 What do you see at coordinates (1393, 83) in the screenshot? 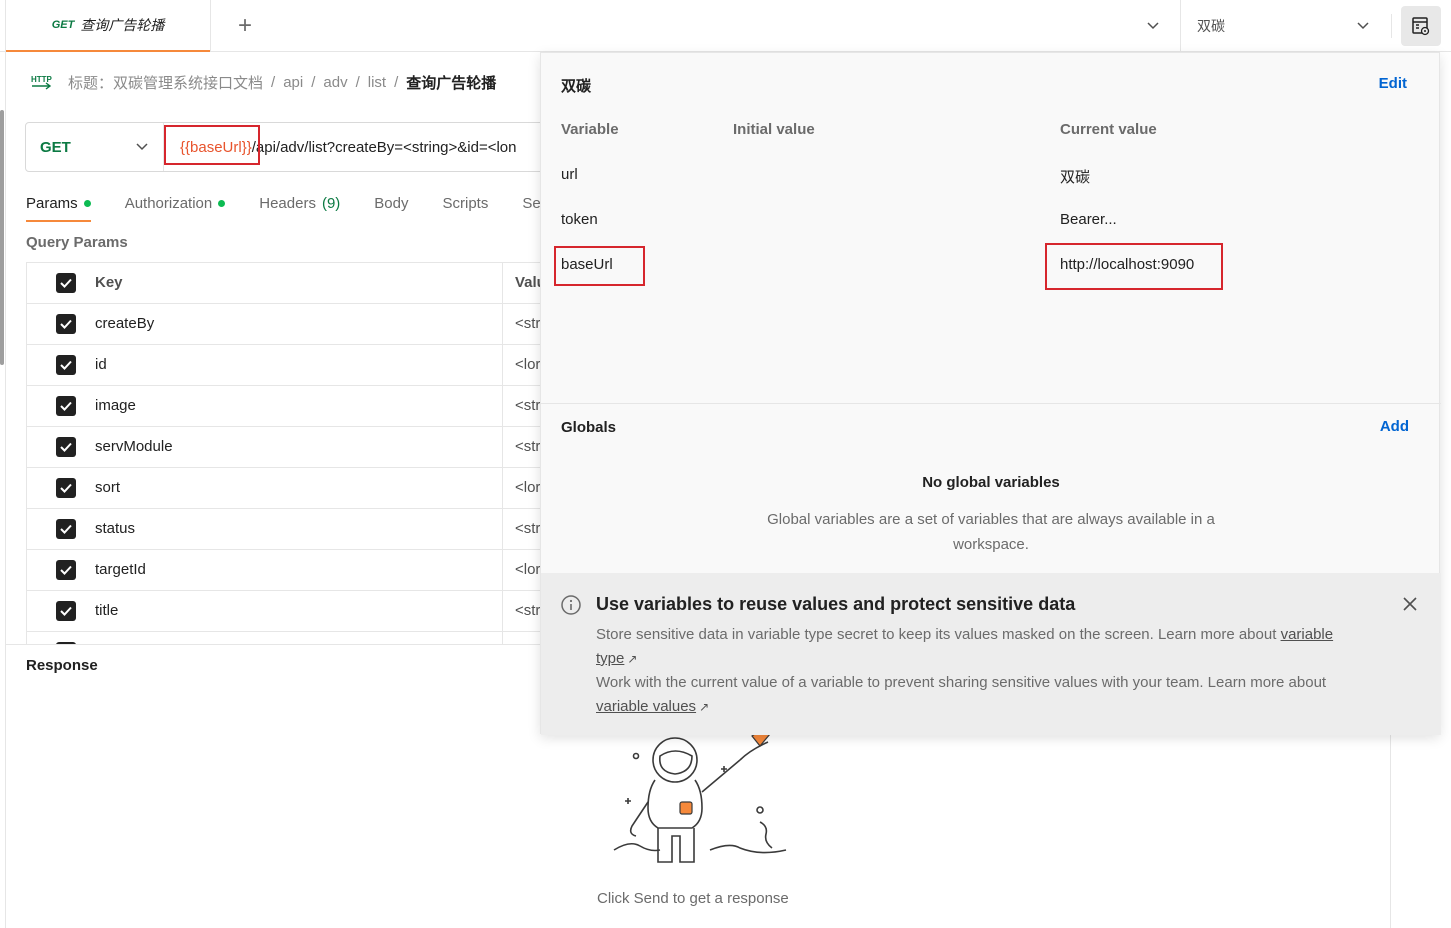
I see `edit-environment-link: Edit` at bounding box center [1393, 83].